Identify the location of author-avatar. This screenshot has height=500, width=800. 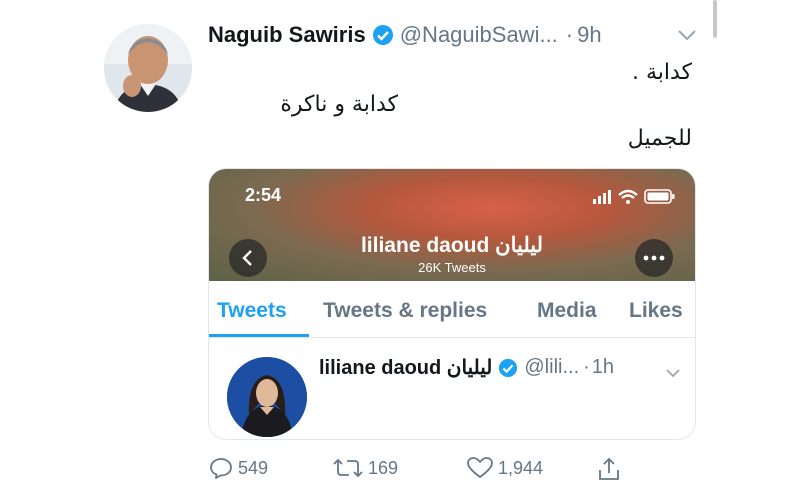
(148, 68).